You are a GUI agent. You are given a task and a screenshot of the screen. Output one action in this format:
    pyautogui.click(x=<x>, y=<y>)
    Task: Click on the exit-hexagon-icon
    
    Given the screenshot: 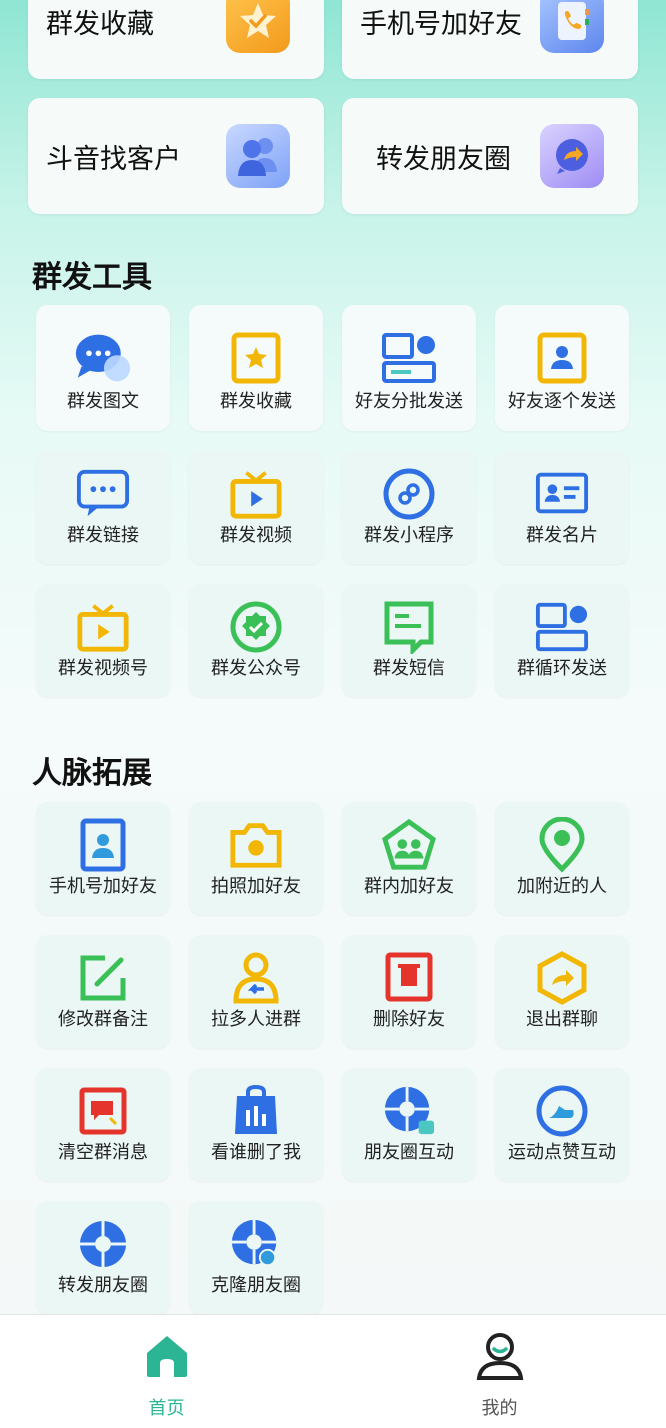 What is the action you would take?
    pyautogui.click(x=562, y=978)
    